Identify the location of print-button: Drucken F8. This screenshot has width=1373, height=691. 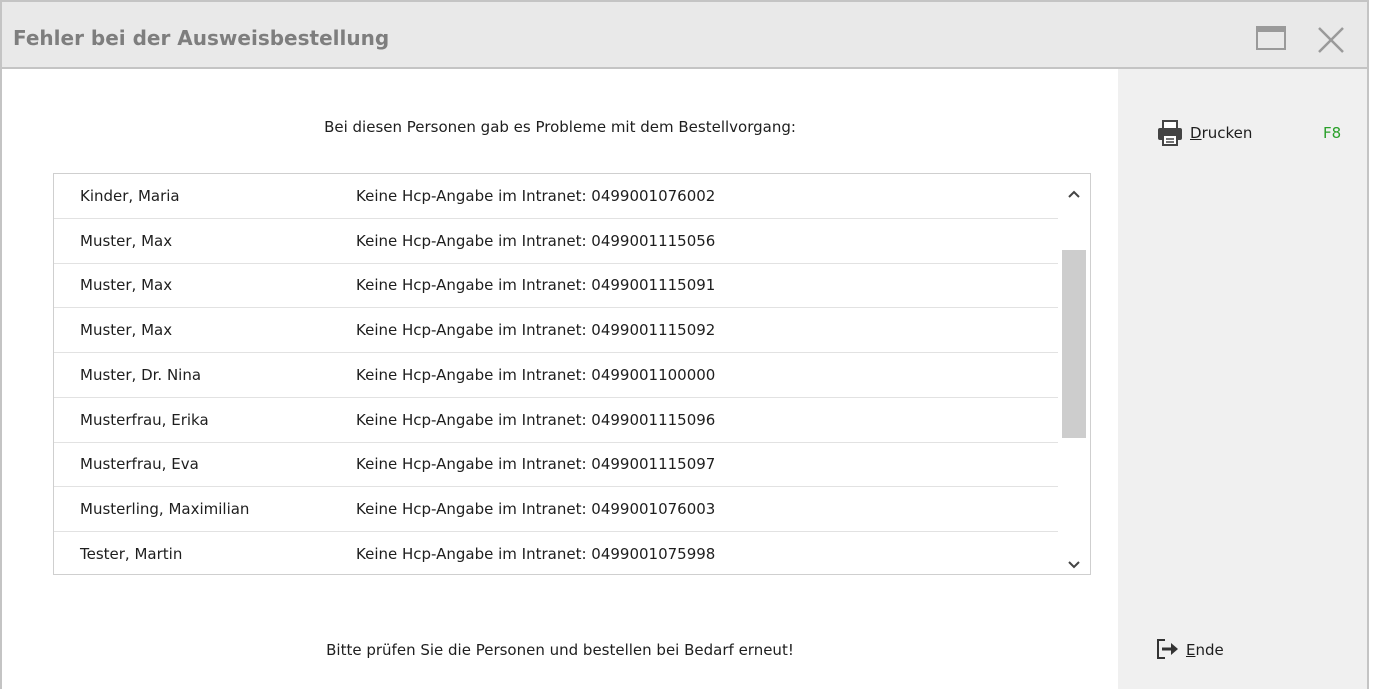
(1251, 134).